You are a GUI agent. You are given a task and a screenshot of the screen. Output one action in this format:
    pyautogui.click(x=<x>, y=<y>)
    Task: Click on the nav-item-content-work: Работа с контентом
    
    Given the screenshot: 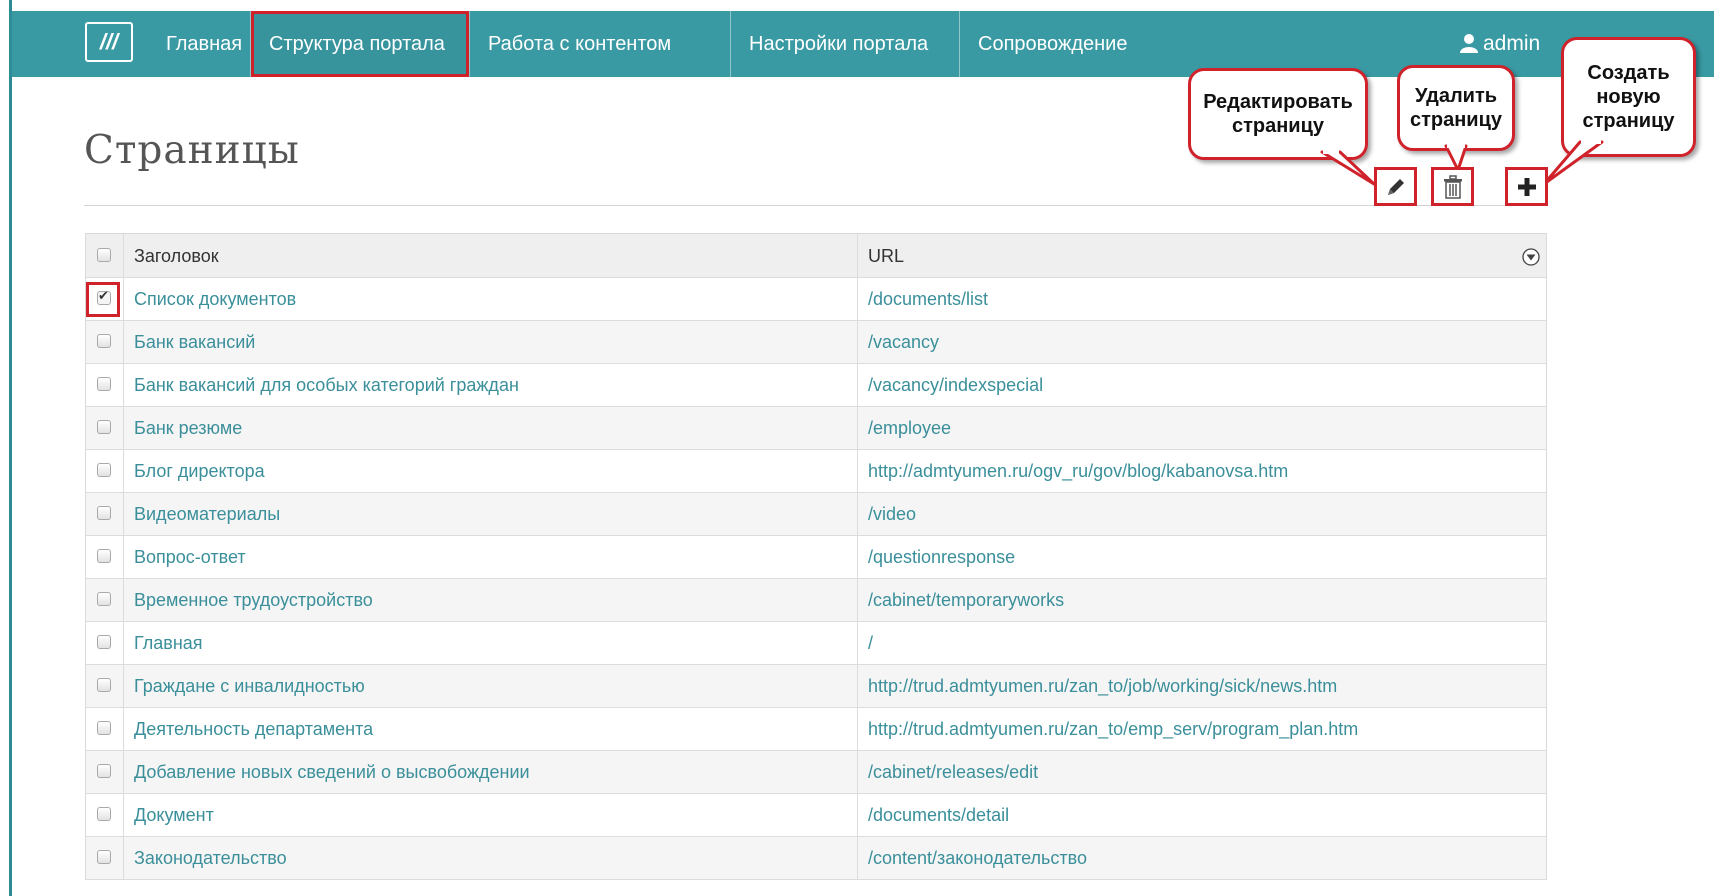 What is the action you would take?
    pyautogui.click(x=579, y=44)
    